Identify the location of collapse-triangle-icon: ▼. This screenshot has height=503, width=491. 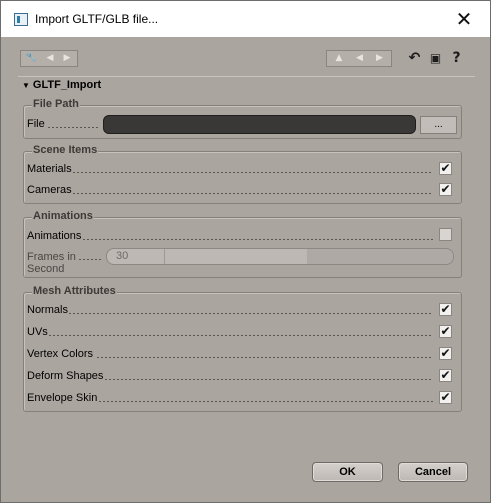
(26, 85).